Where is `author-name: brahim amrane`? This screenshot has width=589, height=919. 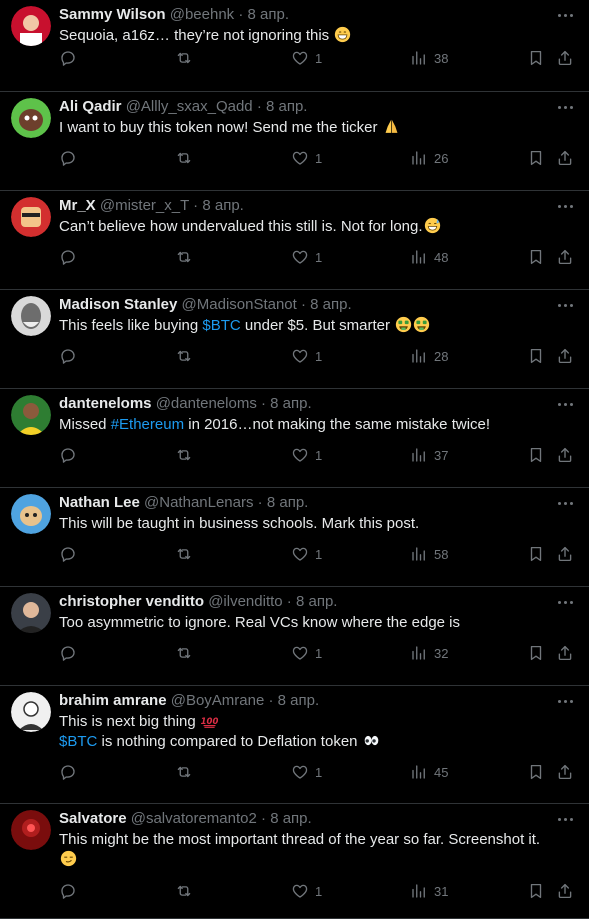 author-name: brahim amrane is located at coordinates (113, 700).